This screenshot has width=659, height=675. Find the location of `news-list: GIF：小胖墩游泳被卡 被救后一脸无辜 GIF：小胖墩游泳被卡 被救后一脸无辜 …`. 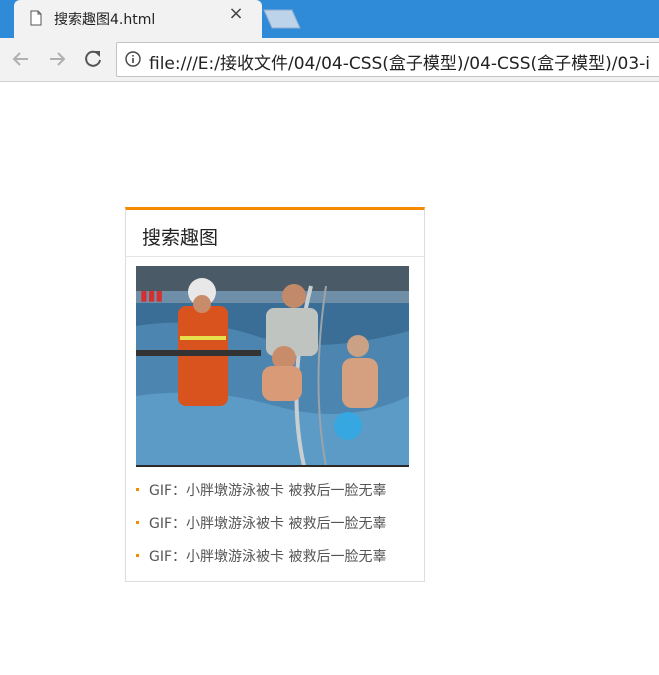

news-list: GIF：小胖墩游泳被卡 被救后一脸无辜 GIF：小胖墩游泳被卡 被救后一脸无辜 … is located at coordinates (261, 529).